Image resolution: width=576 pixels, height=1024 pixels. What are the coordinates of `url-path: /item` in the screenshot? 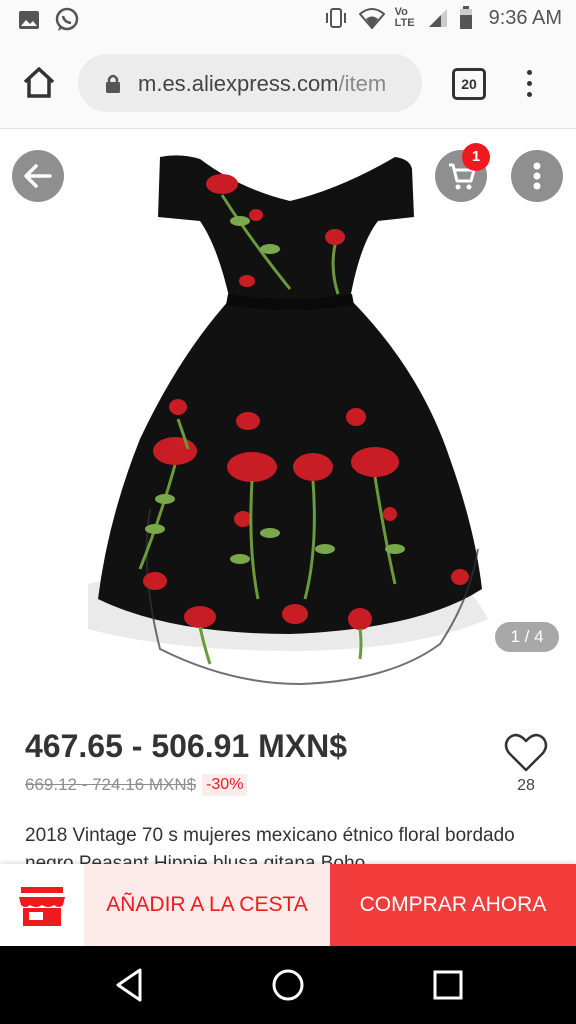 It's located at (362, 83).